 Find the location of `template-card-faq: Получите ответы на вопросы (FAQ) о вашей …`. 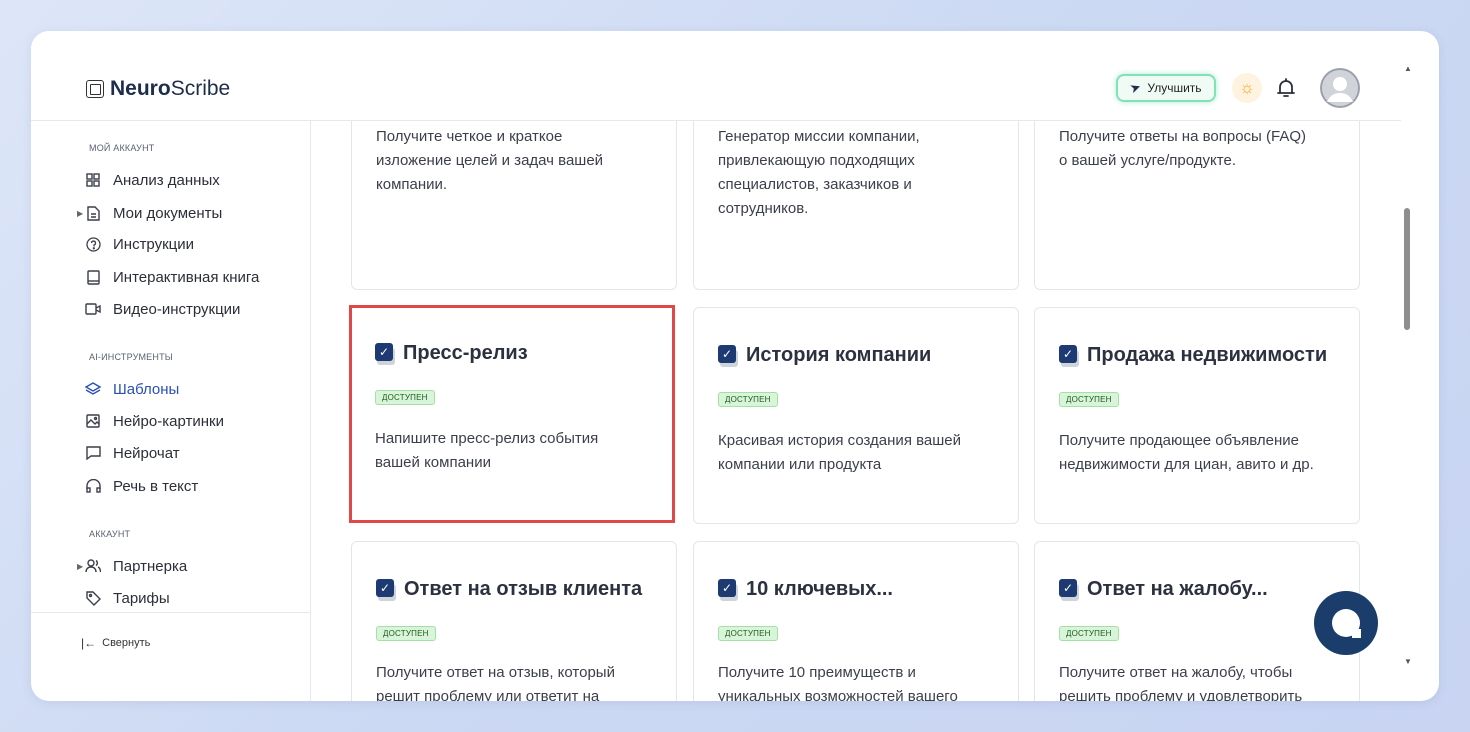

template-card-faq: Получите ответы на вопросы (FAQ) о вашей … is located at coordinates (1197, 205).